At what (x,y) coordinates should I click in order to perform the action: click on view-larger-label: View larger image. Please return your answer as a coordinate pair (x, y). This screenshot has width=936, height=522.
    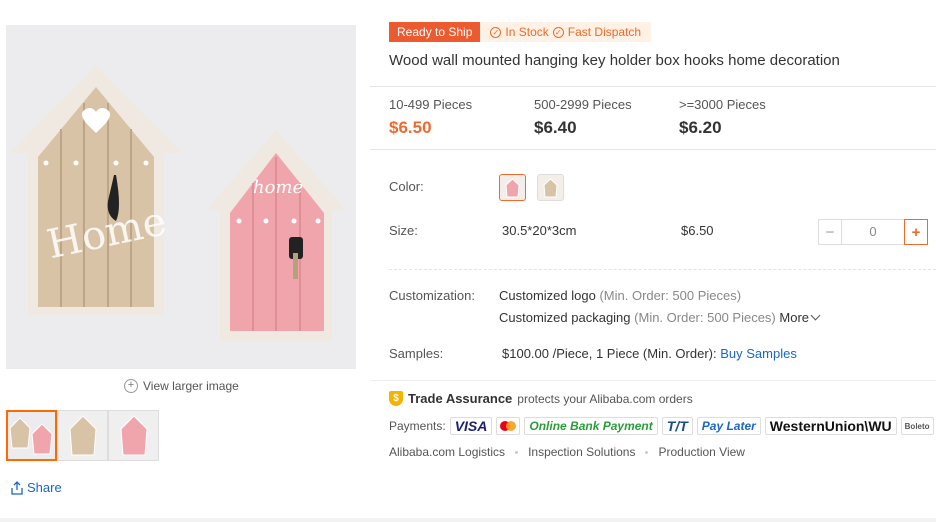
    Looking at the image, I should click on (191, 386).